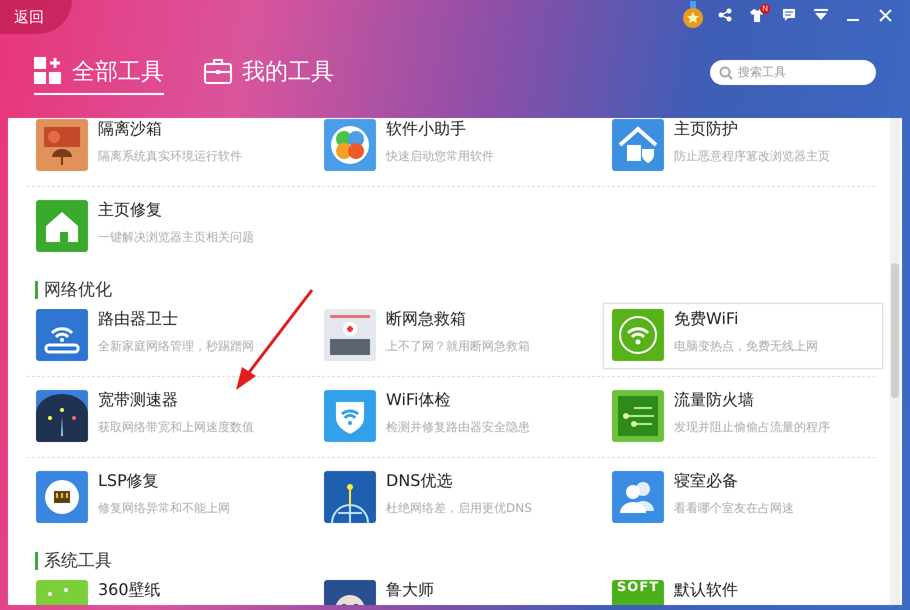 The width and height of the screenshot is (910, 610). What do you see at coordinates (440, 156) in the screenshot?
I see `tool-description: 快速启动您常用软件` at bounding box center [440, 156].